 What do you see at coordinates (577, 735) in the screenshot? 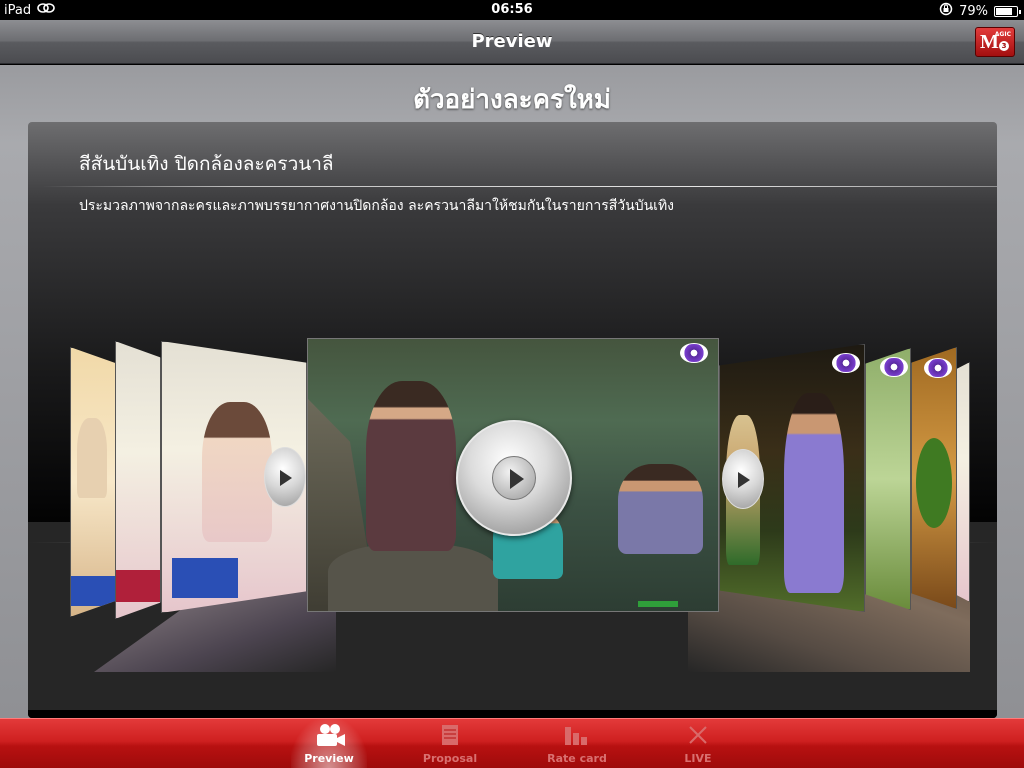
I see `bar-chart-icon` at bounding box center [577, 735].